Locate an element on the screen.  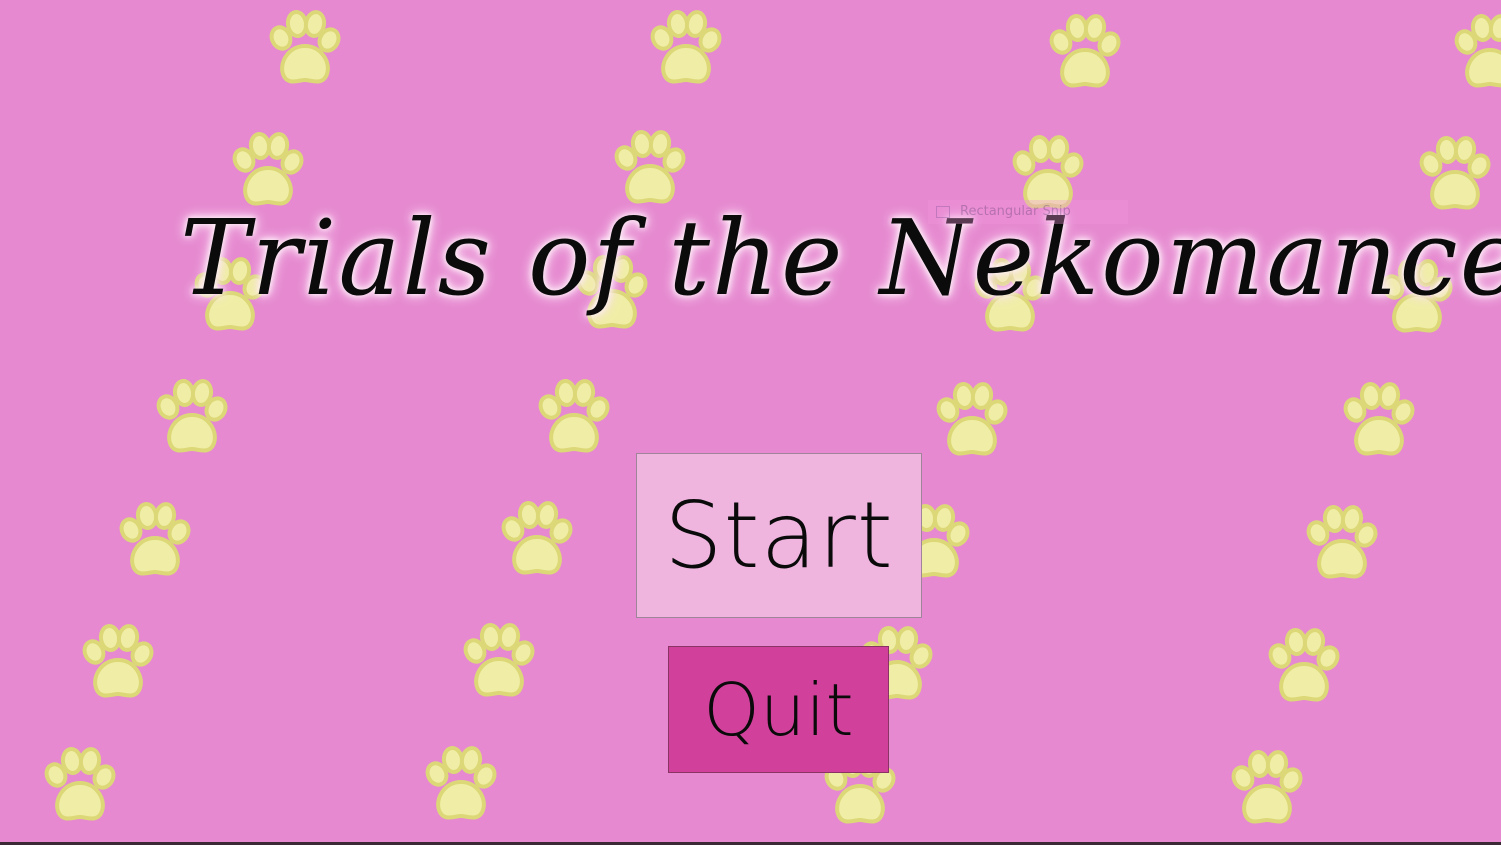
snip-icon is located at coordinates (943, 212).